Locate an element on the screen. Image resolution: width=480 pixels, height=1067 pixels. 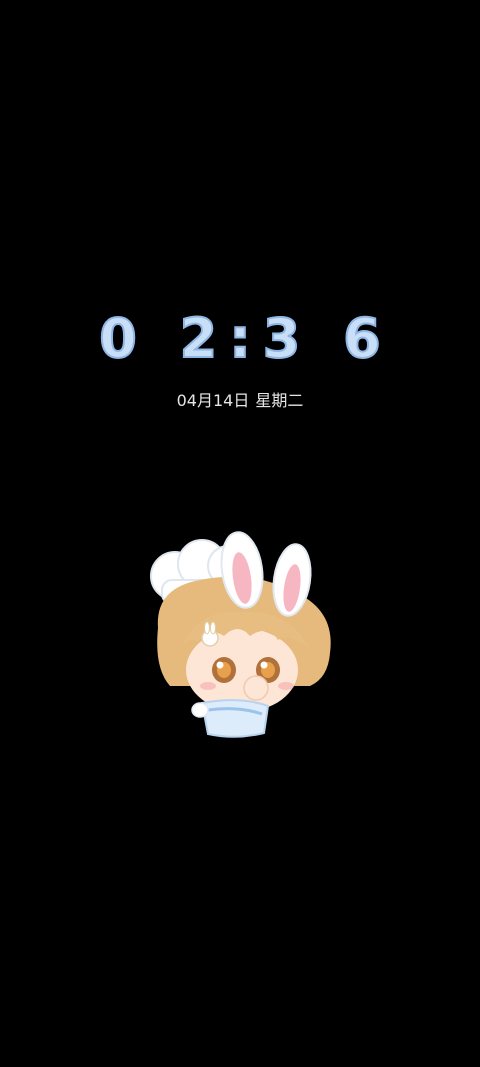
clock-time: 0 2:3 6 is located at coordinates (245, 338).